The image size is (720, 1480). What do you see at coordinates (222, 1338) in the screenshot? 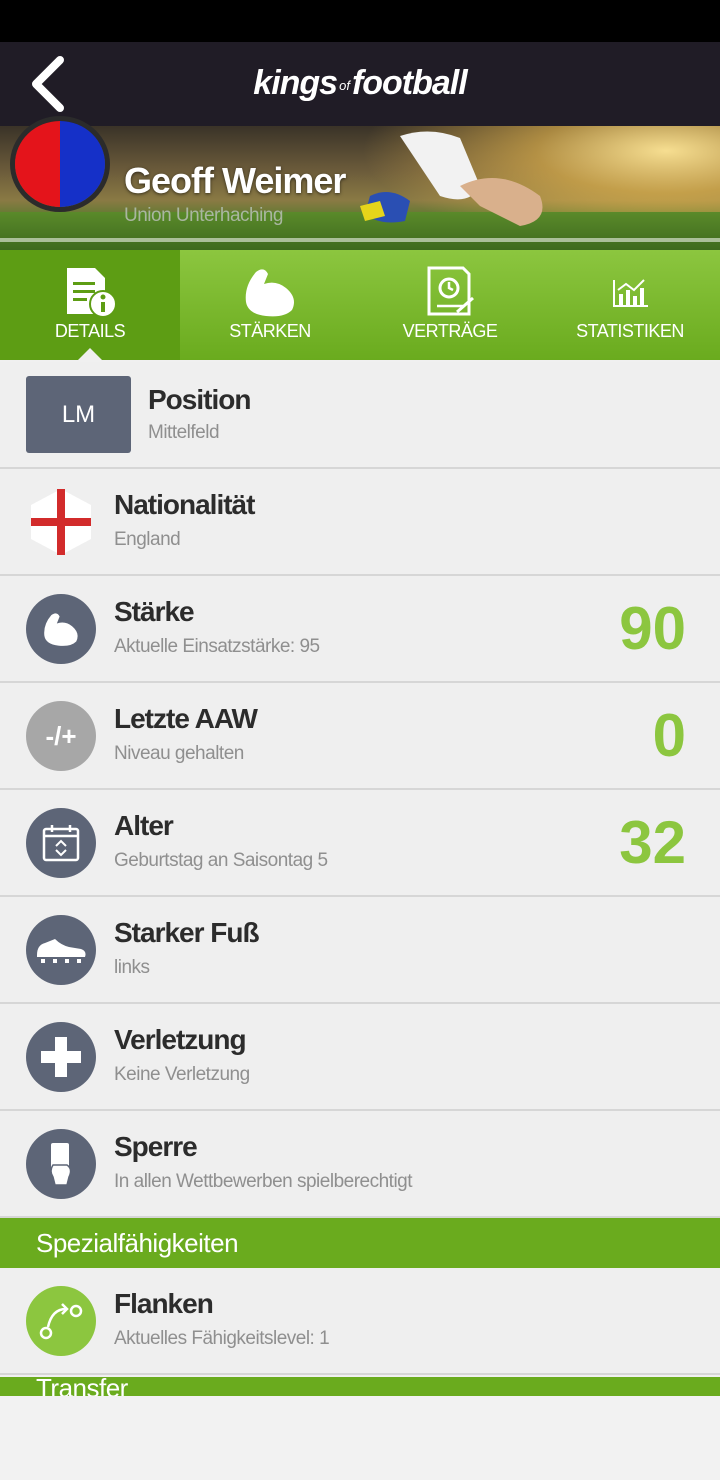
I see `flanken-sub: Aktuelles Fähigkeitslevel: 1` at bounding box center [222, 1338].